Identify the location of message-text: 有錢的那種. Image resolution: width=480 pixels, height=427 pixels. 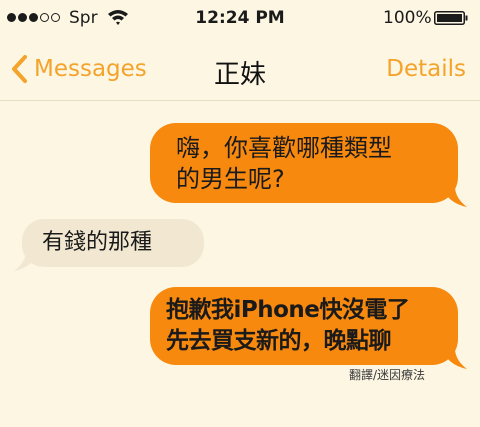
(97, 242).